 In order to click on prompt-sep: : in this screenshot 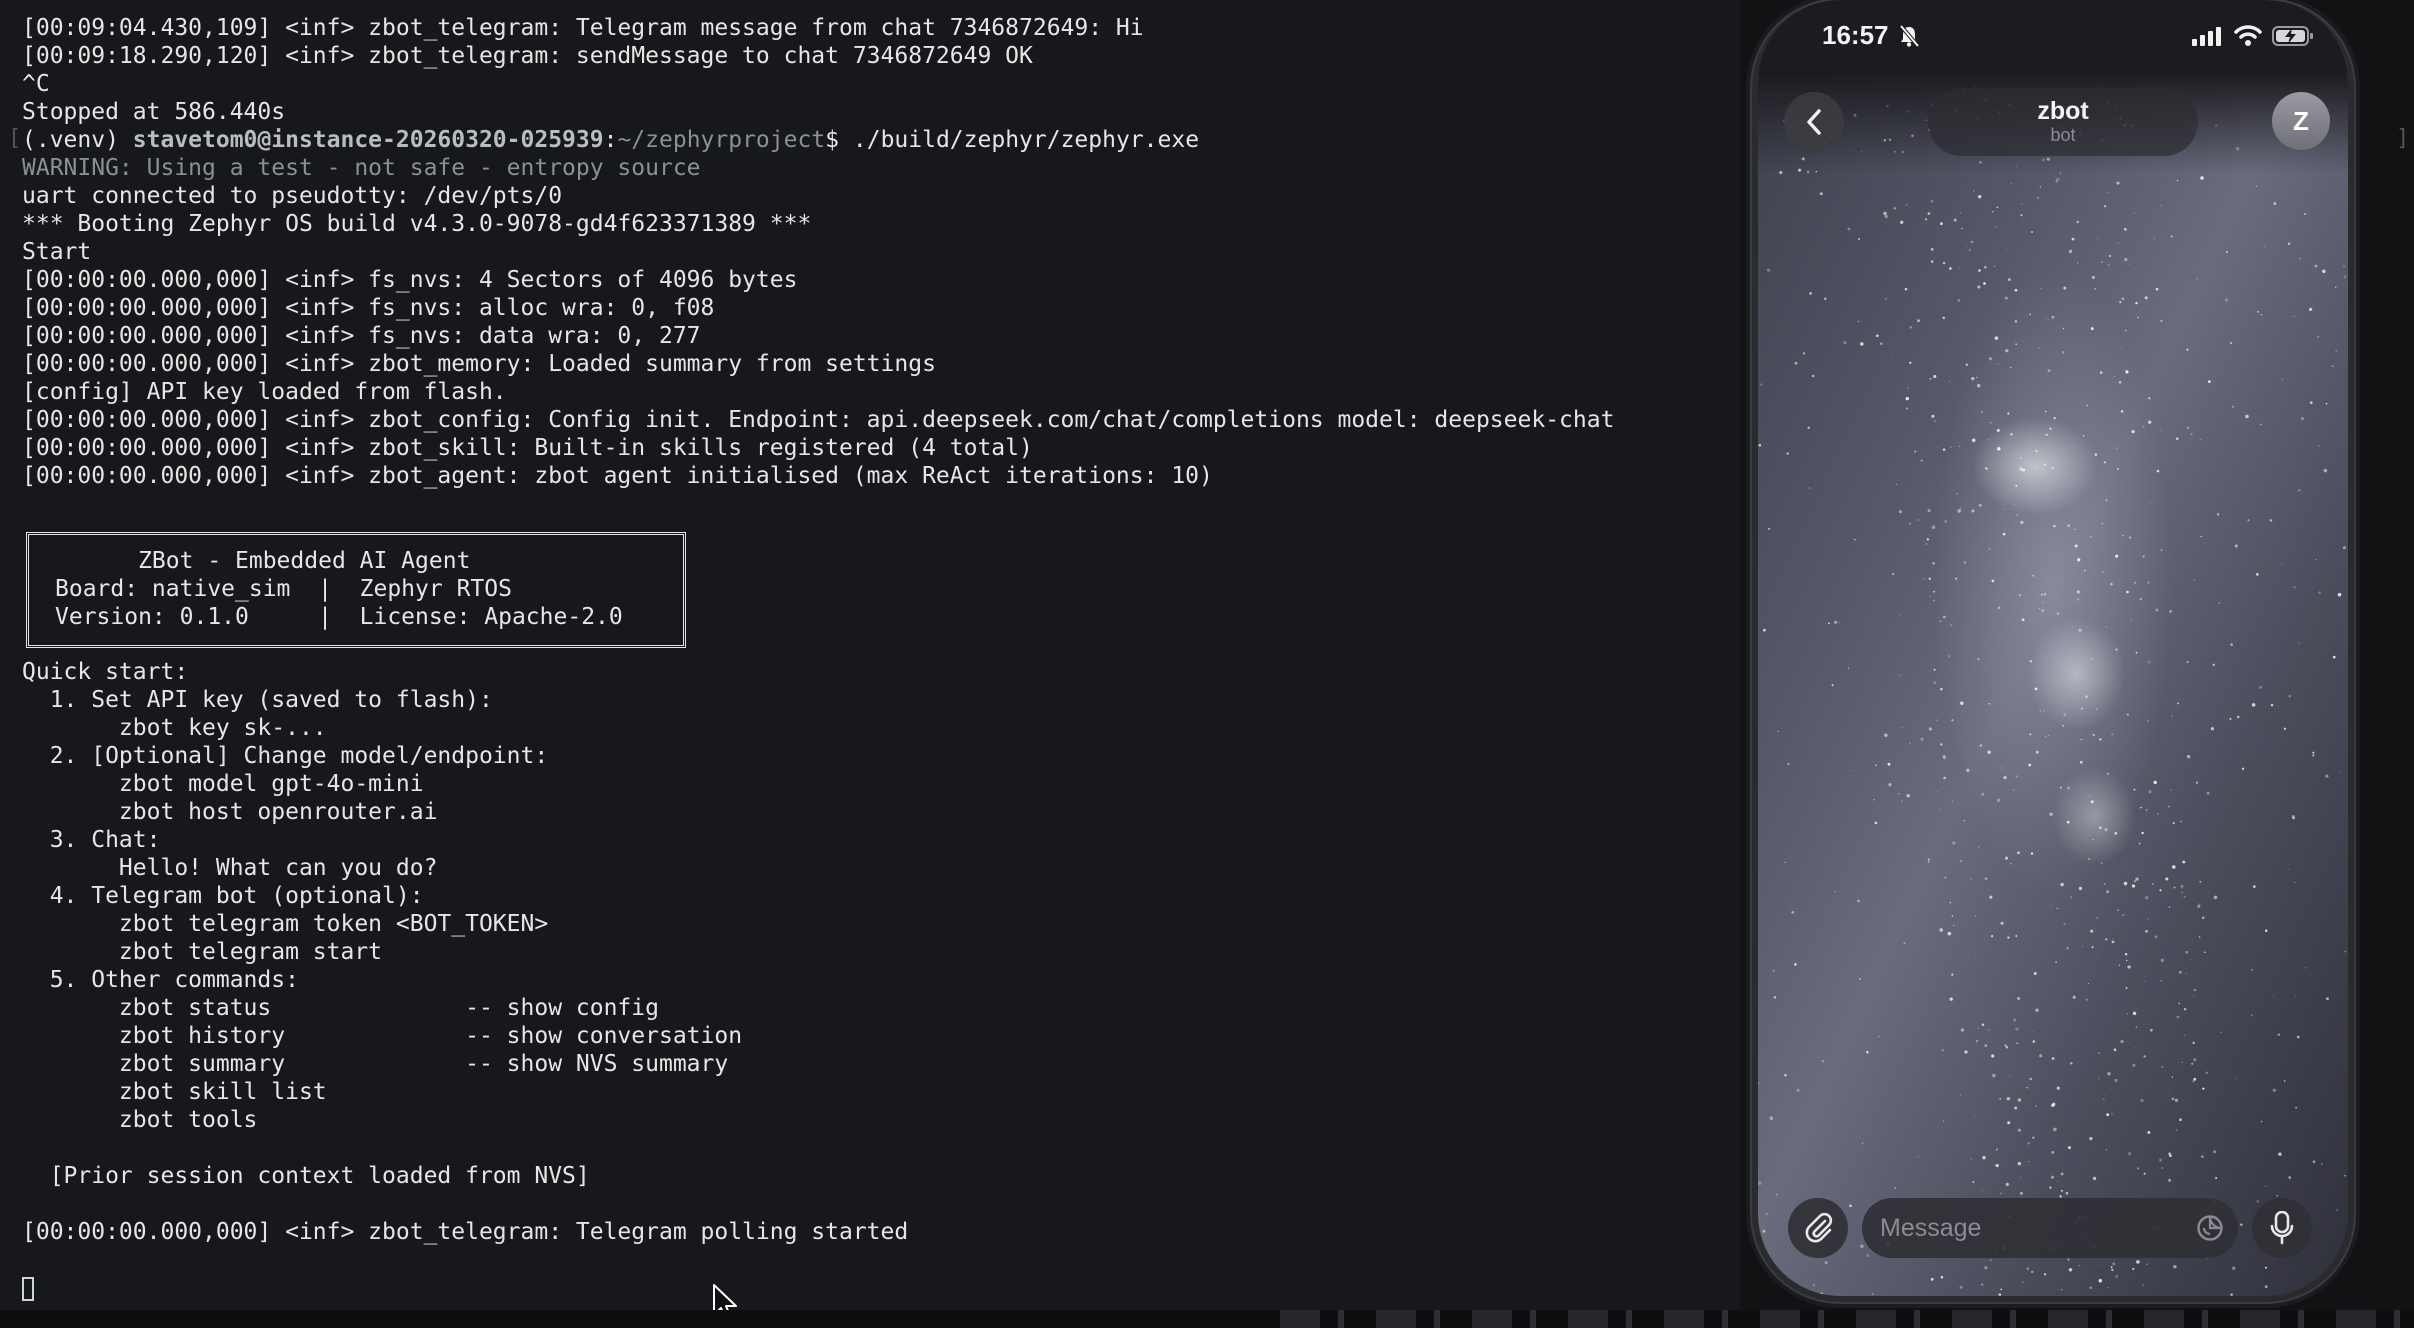, I will do `click(610, 140)`.